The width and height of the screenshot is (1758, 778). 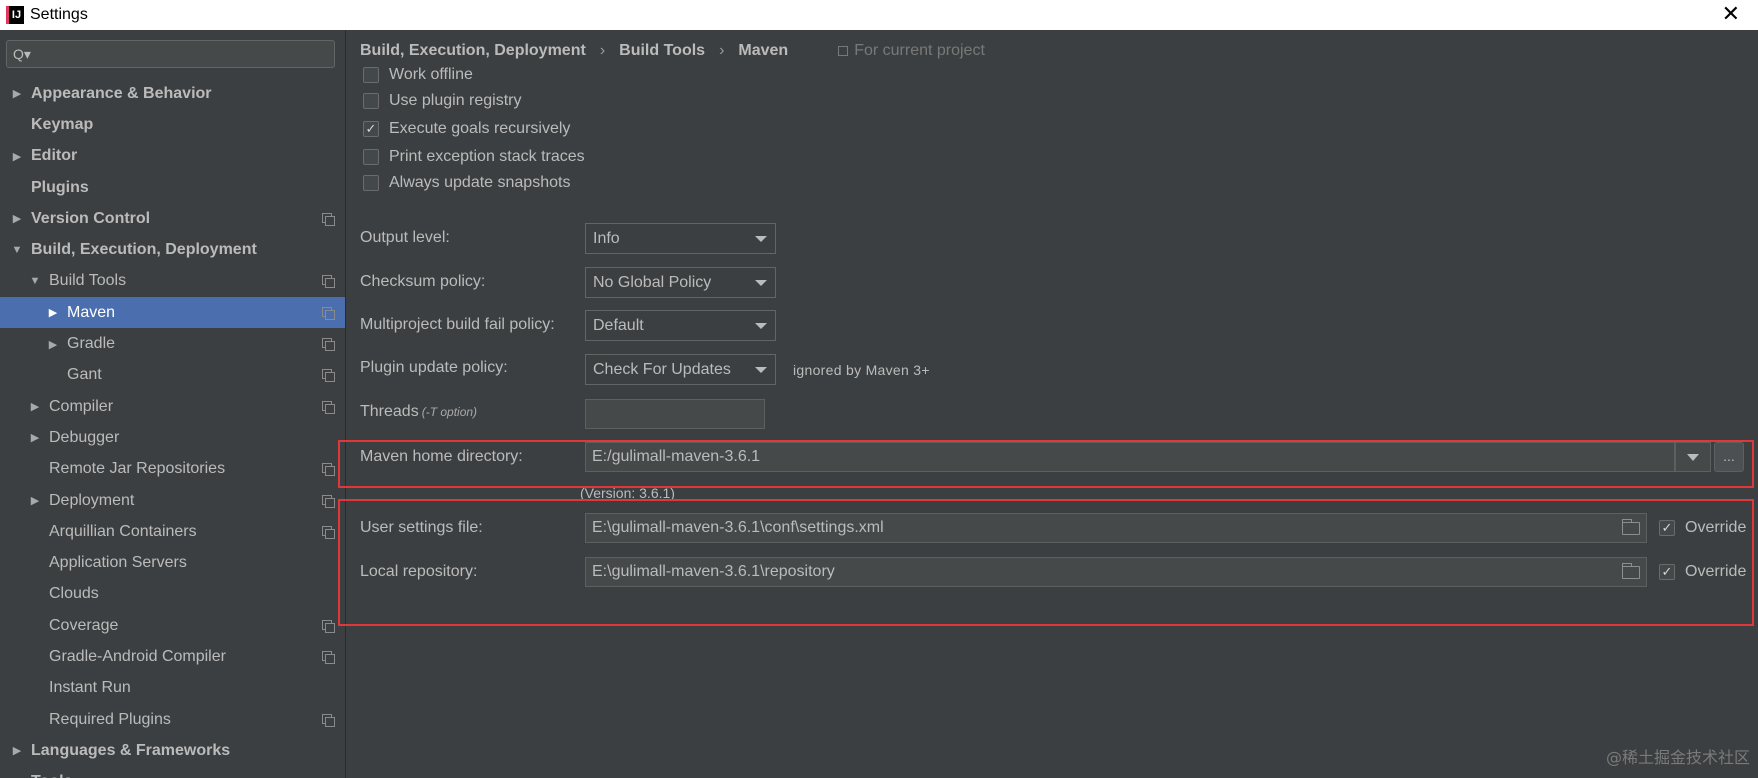 What do you see at coordinates (137, 656) in the screenshot?
I see `sidebar-item-label: Gradle-Android Compiler` at bounding box center [137, 656].